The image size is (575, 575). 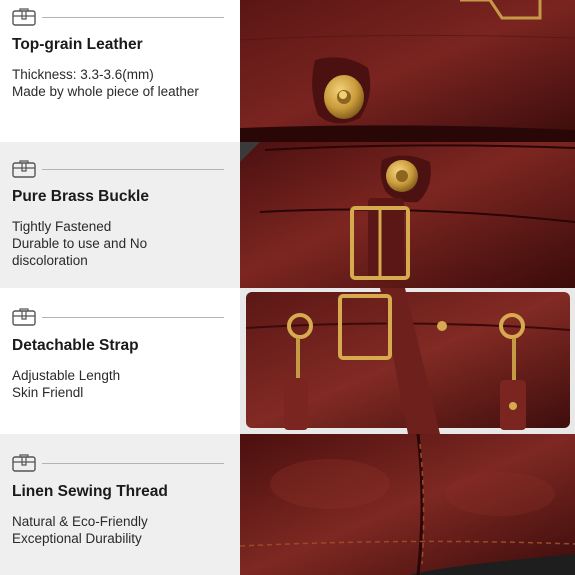 What do you see at coordinates (62, 226) in the screenshot?
I see `feature-desc-line: Tightly Fastened` at bounding box center [62, 226].